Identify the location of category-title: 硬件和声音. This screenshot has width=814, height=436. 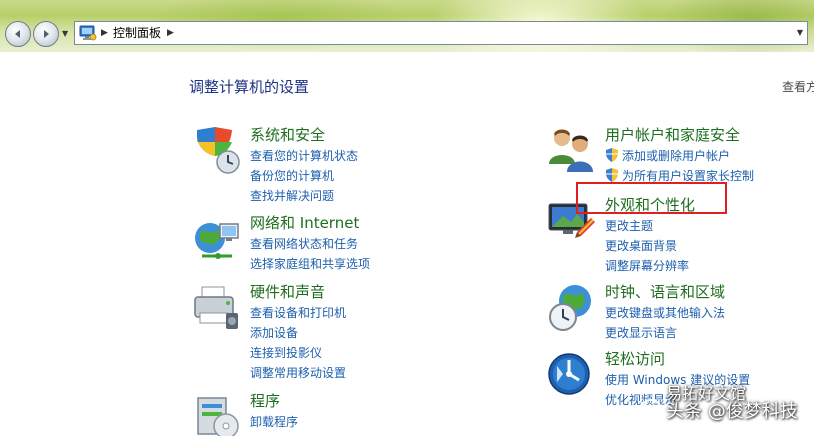
(287, 292).